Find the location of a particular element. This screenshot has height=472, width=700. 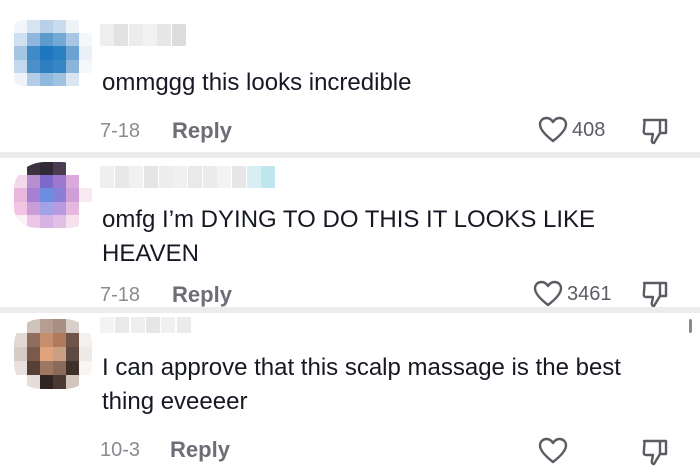

like-button: 3461 is located at coordinates (572, 294).